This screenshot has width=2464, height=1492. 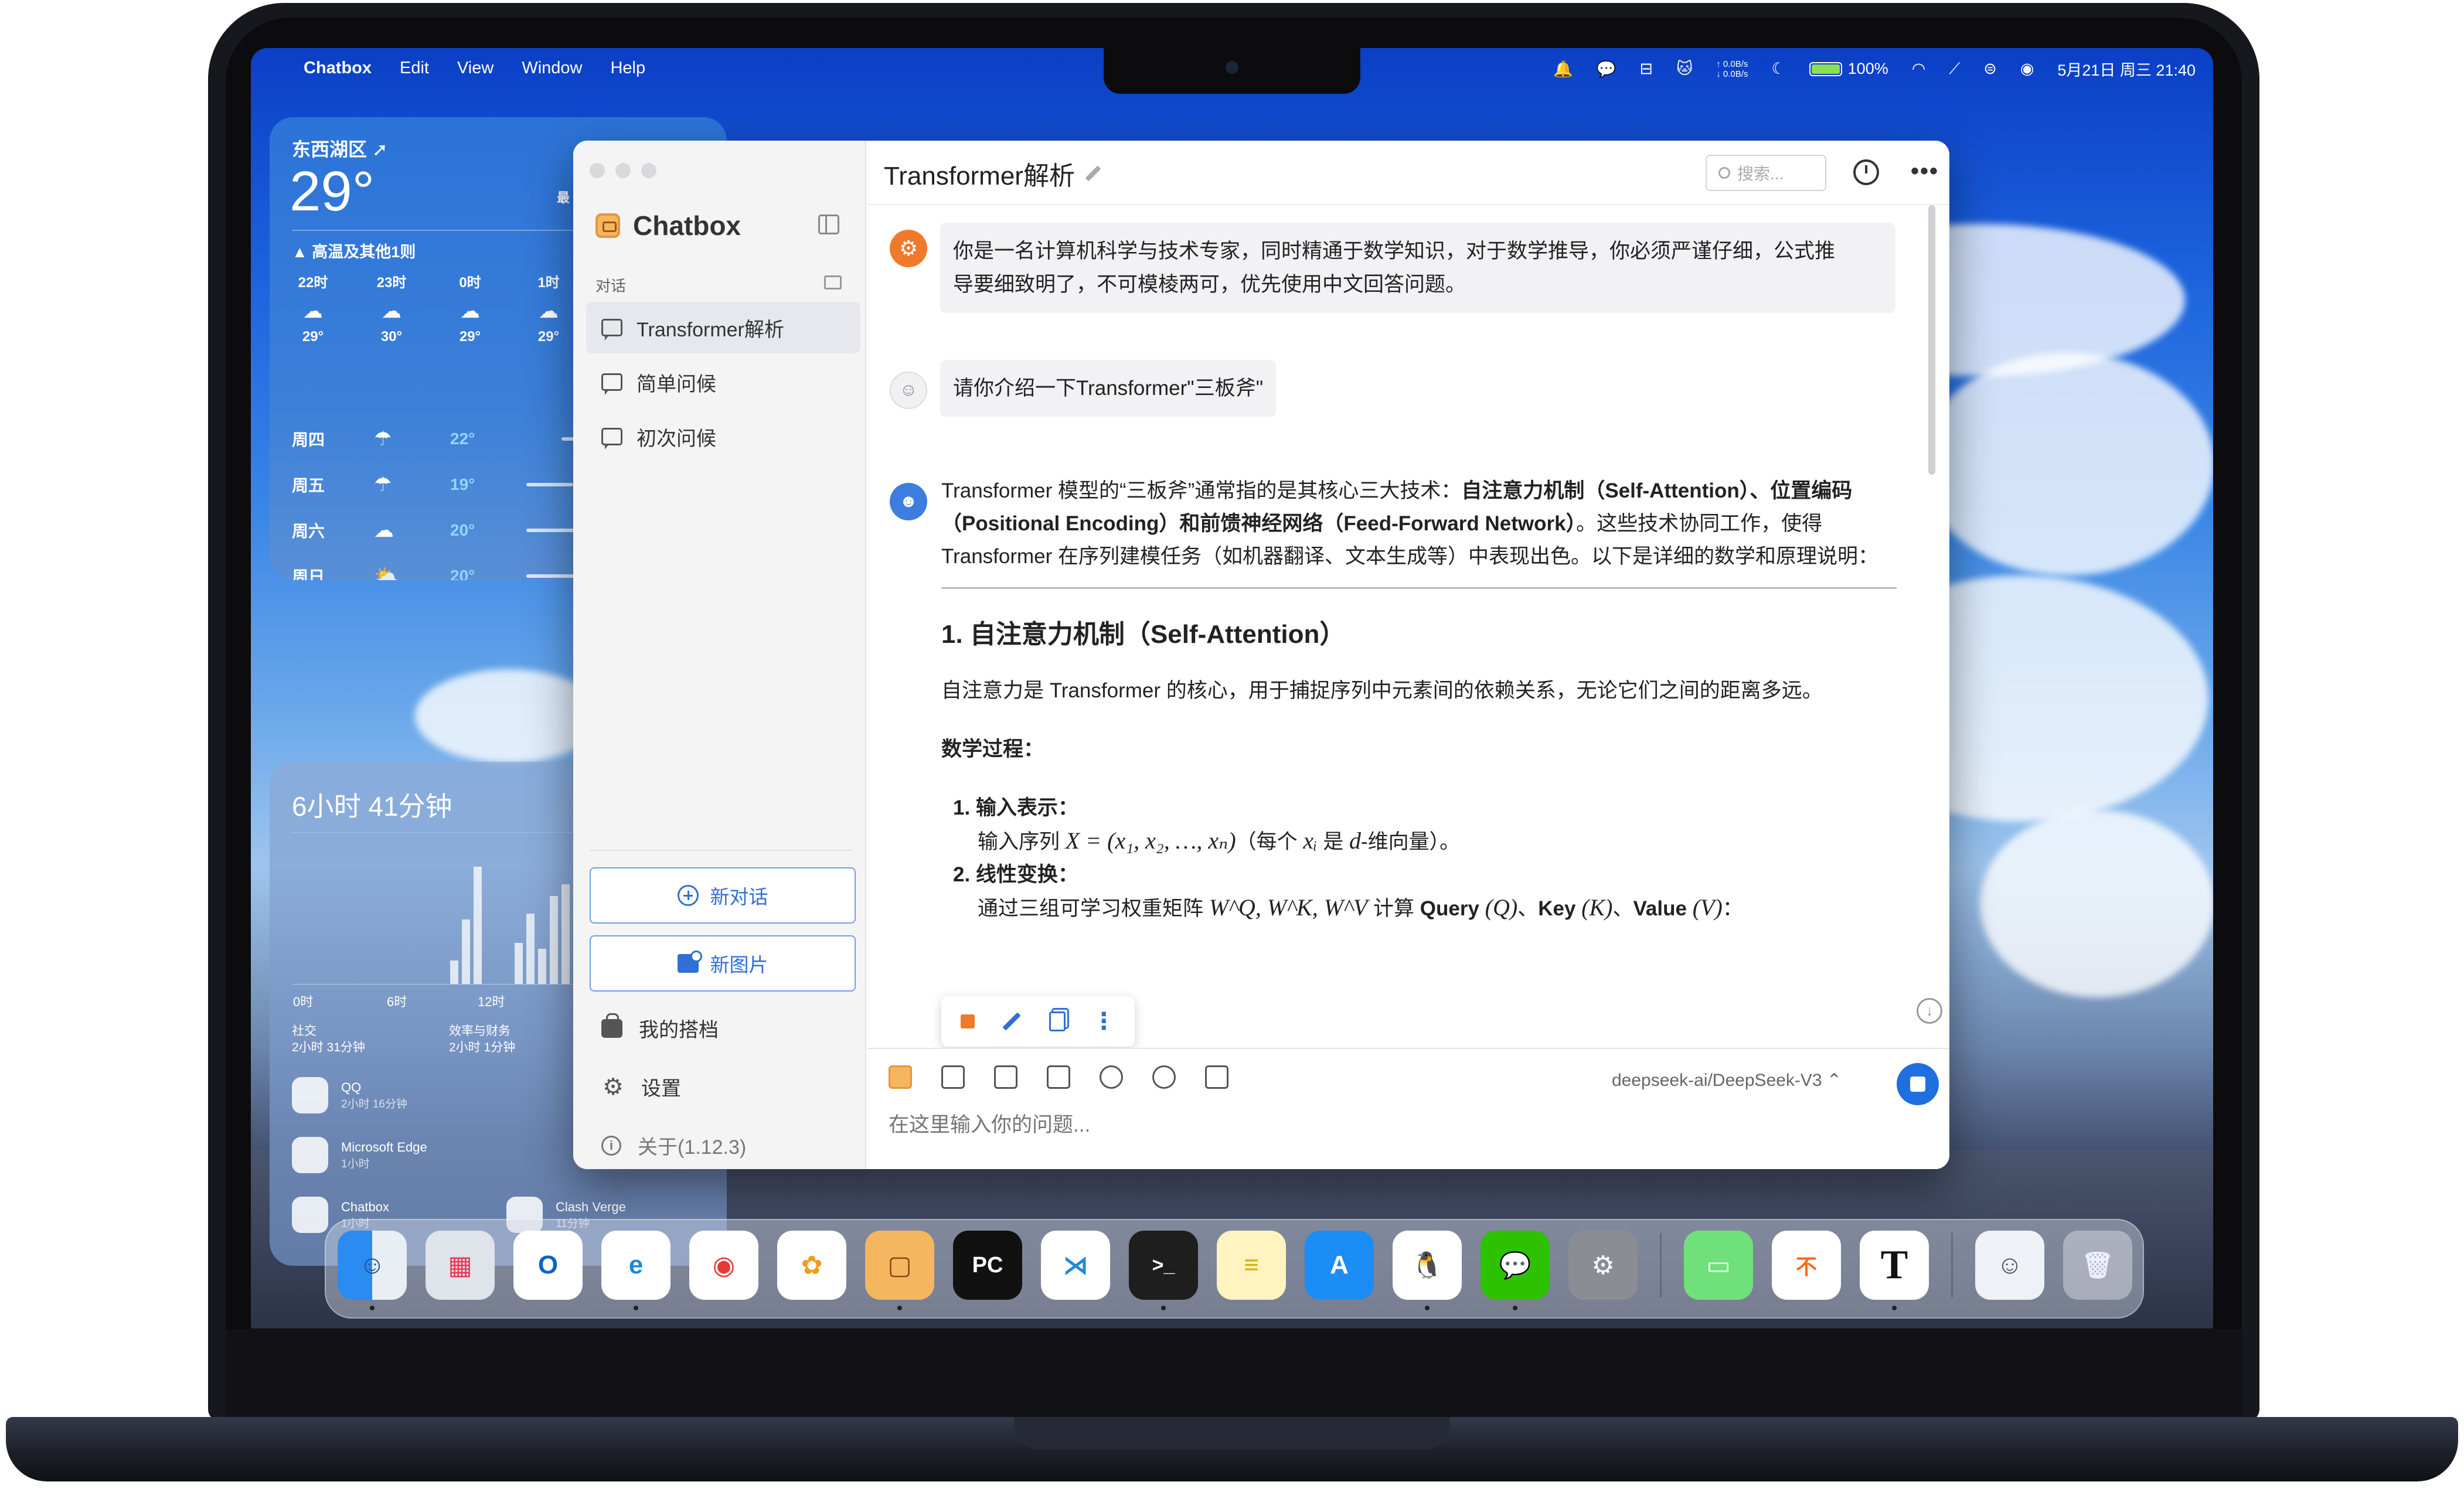 What do you see at coordinates (338, 68) in the screenshot?
I see `menu-app-name: Chatbox` at bounding box center [338, 68].